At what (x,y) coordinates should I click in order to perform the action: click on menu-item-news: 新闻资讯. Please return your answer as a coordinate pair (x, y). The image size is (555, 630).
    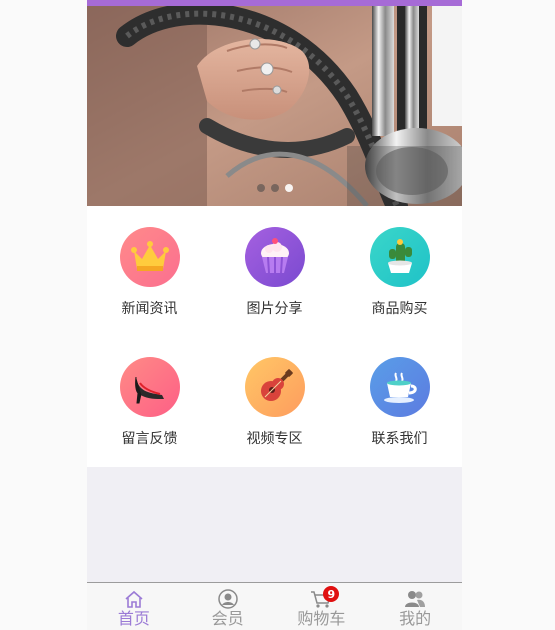
    Looking at the image, I should click on (149, 271).